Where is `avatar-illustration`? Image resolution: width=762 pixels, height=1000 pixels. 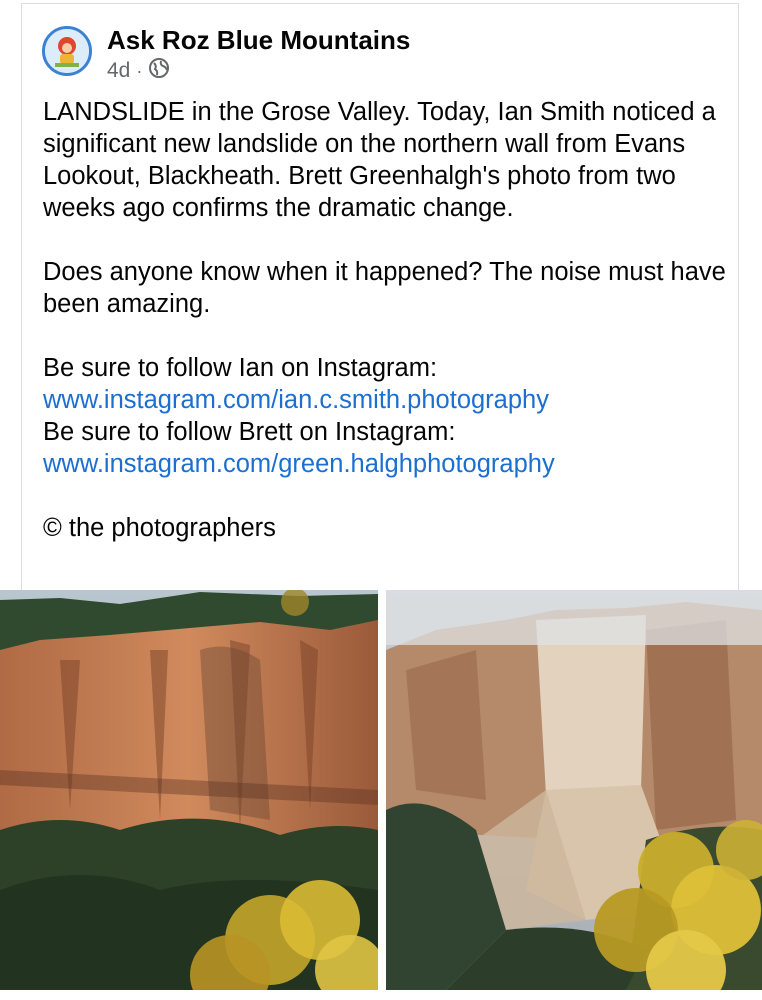
avatar-illustration is located at coordinates (67, 51).